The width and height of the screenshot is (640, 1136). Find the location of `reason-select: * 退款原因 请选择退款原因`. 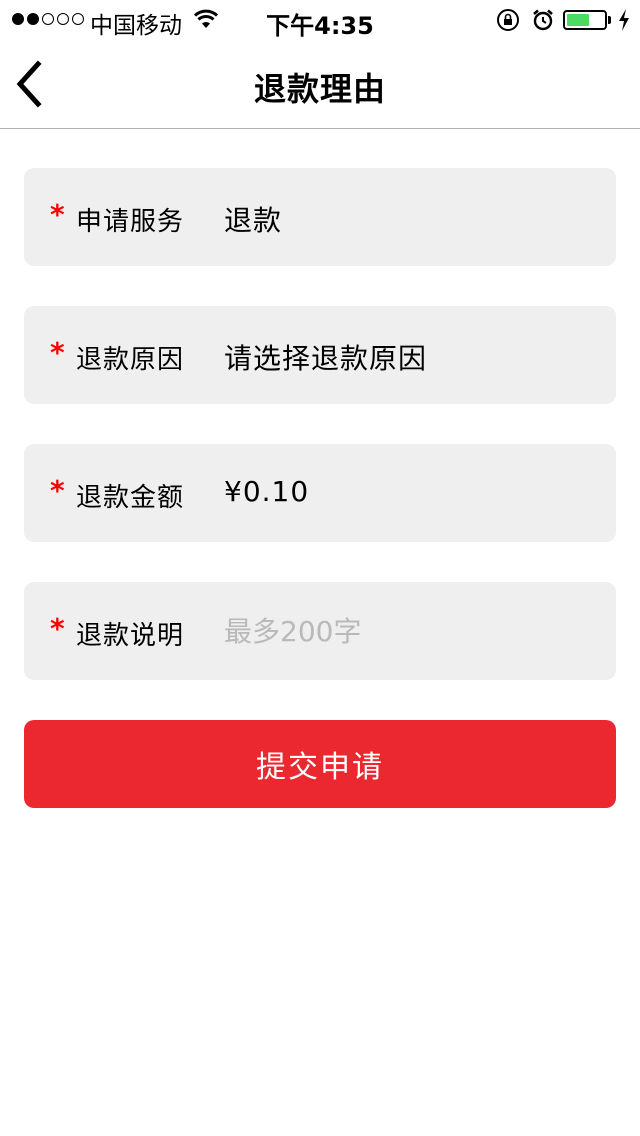

reason-select: * 退款原因 请选择退款原因 is located at coordinates (320, 355).